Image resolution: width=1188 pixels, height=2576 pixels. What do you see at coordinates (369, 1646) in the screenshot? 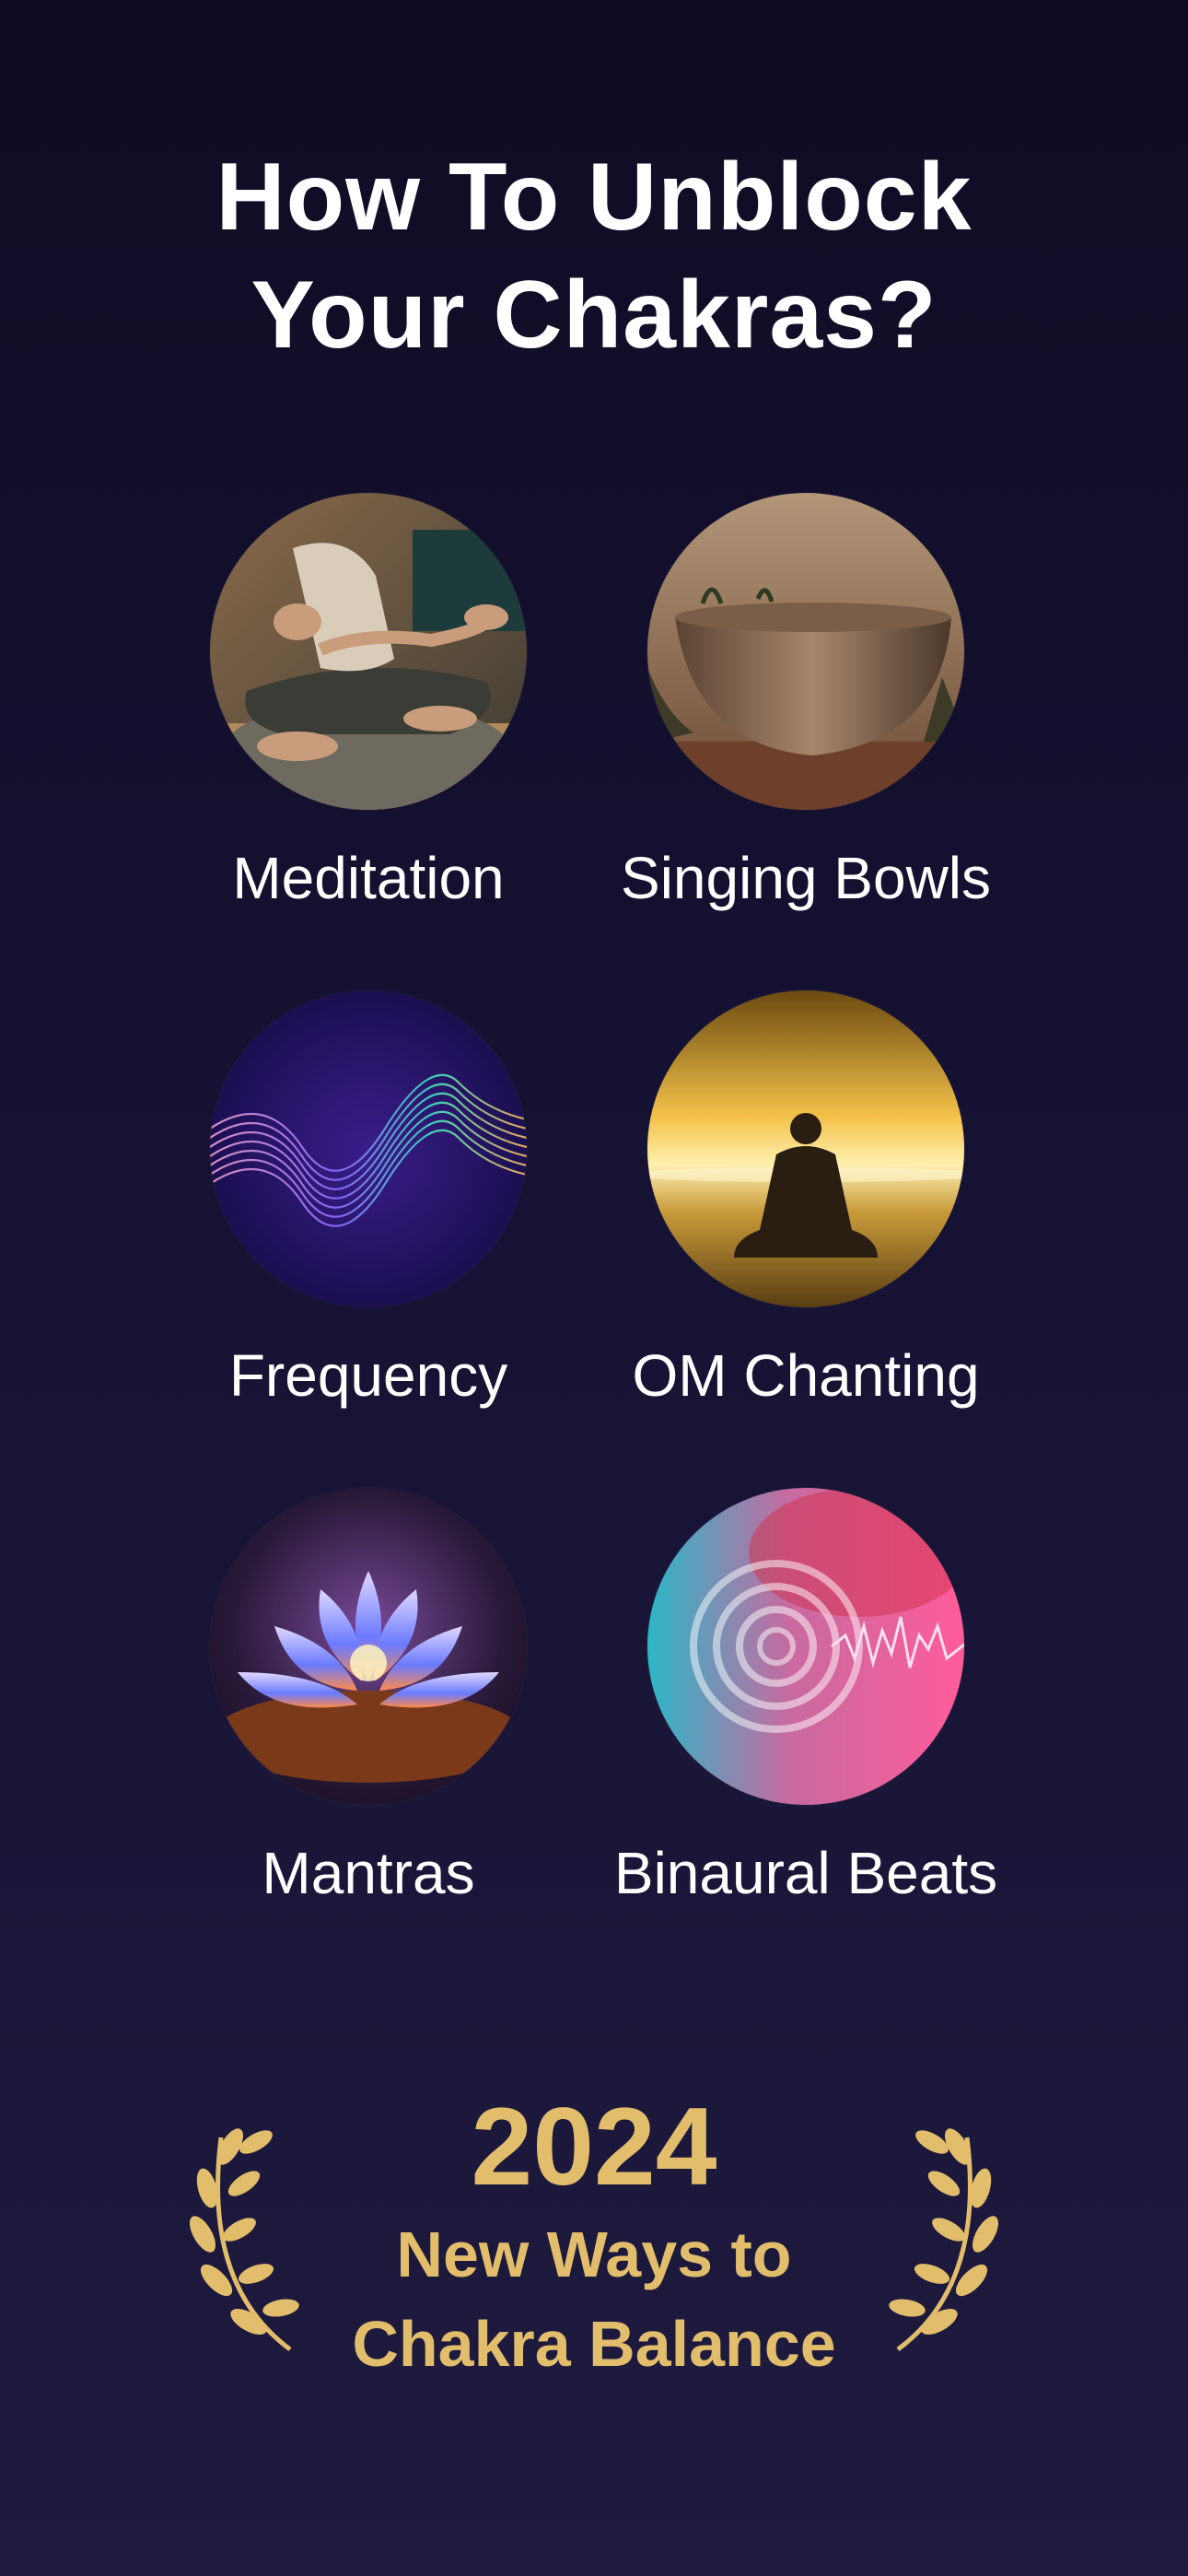
I see `lotus-flower-art-icon` at bounding box center [369, 1646].